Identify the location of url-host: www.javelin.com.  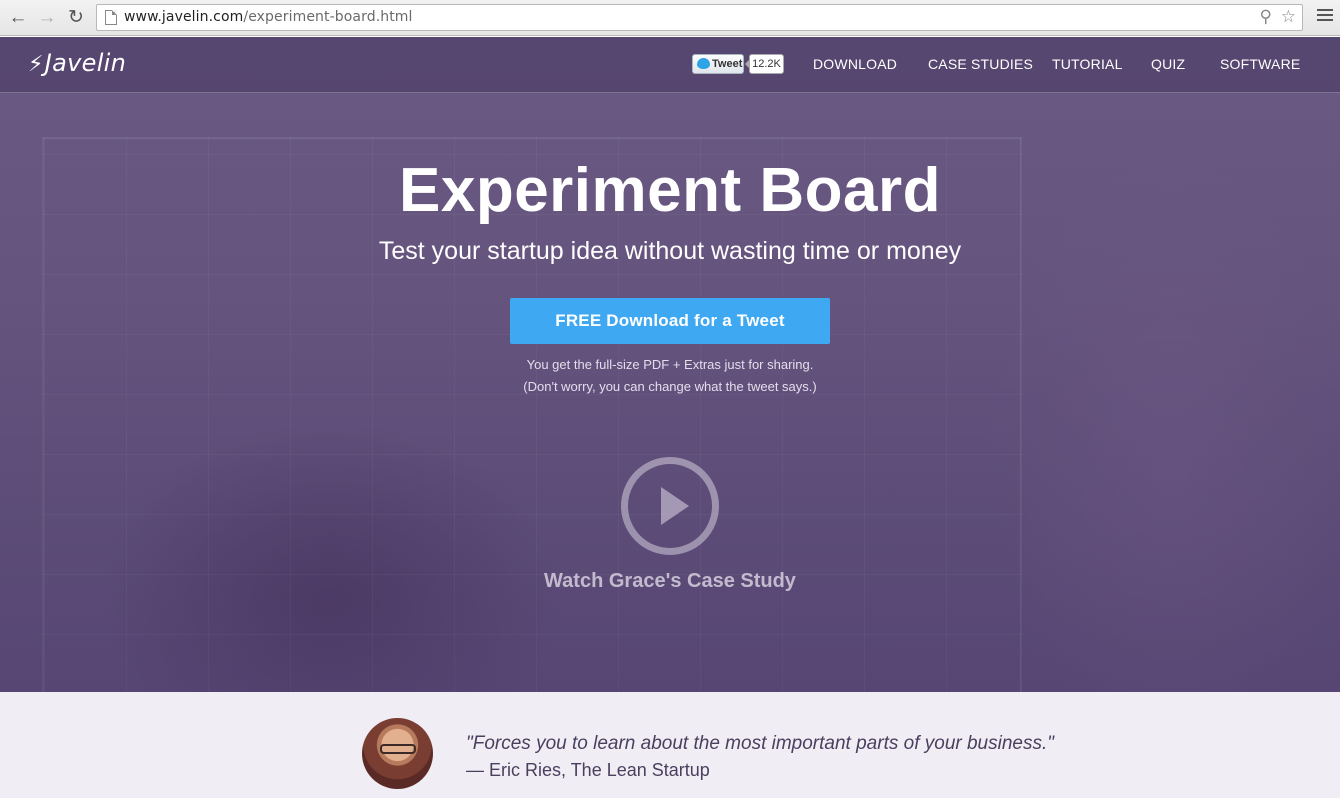
(184, 17).